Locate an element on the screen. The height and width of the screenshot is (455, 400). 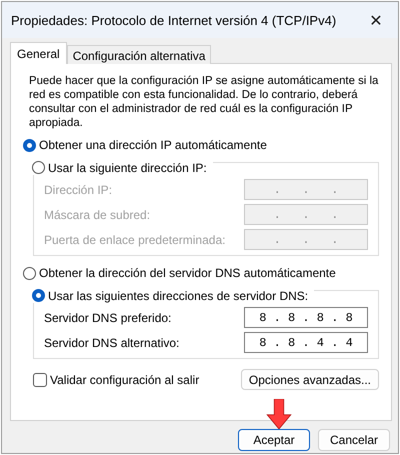
ip-address-field: 8 . 8 . 4 . 4 is located at coordinates (306, 342).